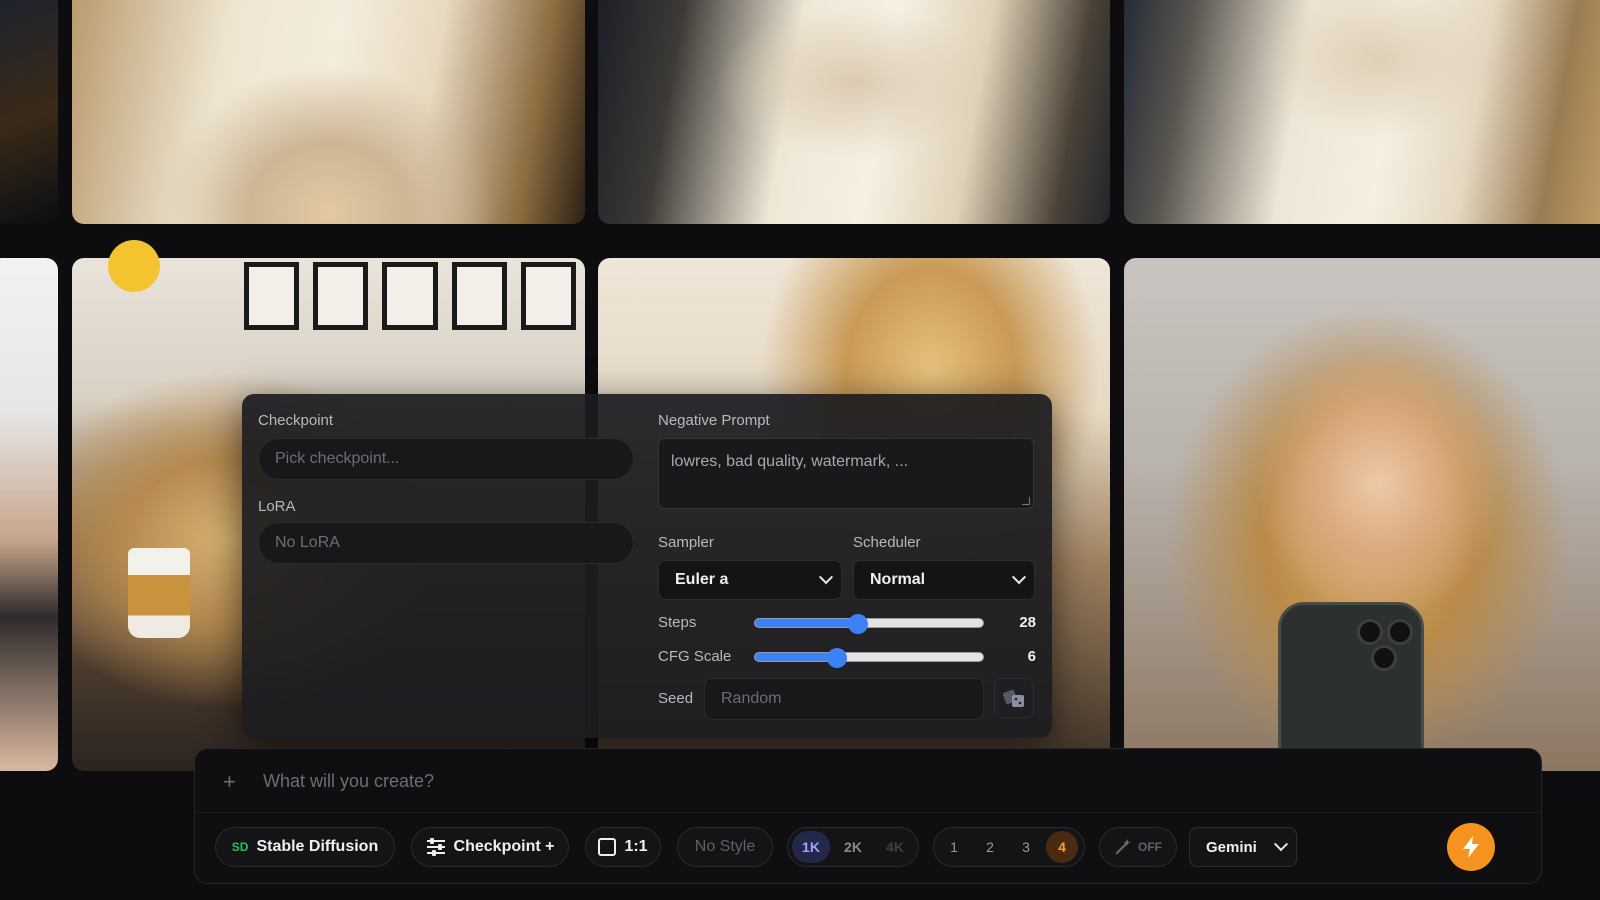  I want to click on prompt-row: +, so click(868, 781).